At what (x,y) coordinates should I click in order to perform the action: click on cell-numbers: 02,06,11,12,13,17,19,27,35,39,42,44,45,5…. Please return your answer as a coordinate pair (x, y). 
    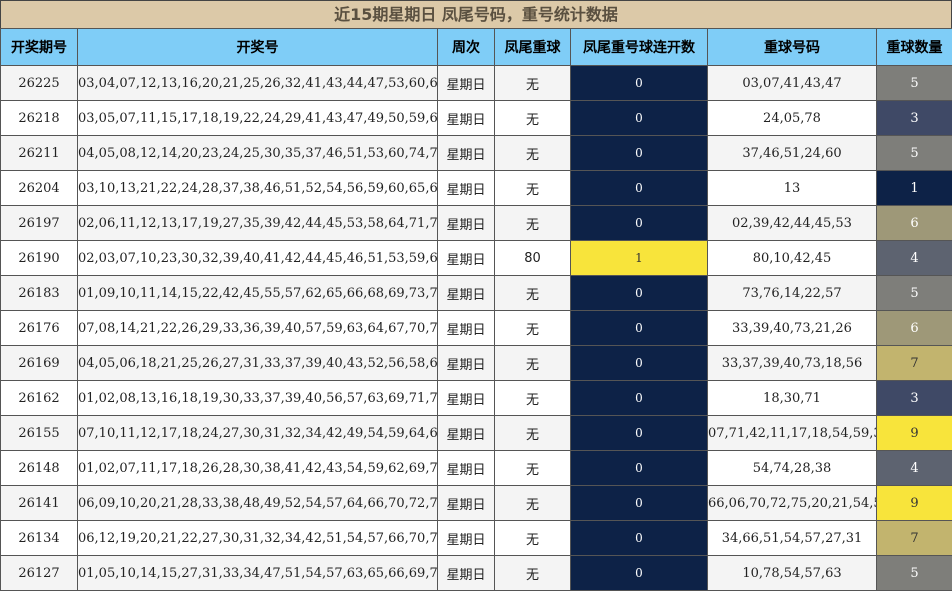
    Looking at the image, I should click on (258, 223).